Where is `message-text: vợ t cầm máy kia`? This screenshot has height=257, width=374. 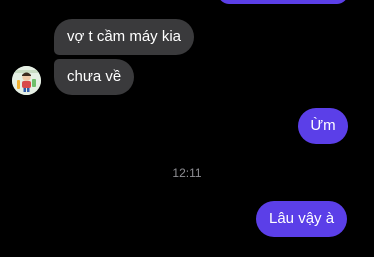 message-text: vợ t cầm máy kia is located at coordinates (124, 36).